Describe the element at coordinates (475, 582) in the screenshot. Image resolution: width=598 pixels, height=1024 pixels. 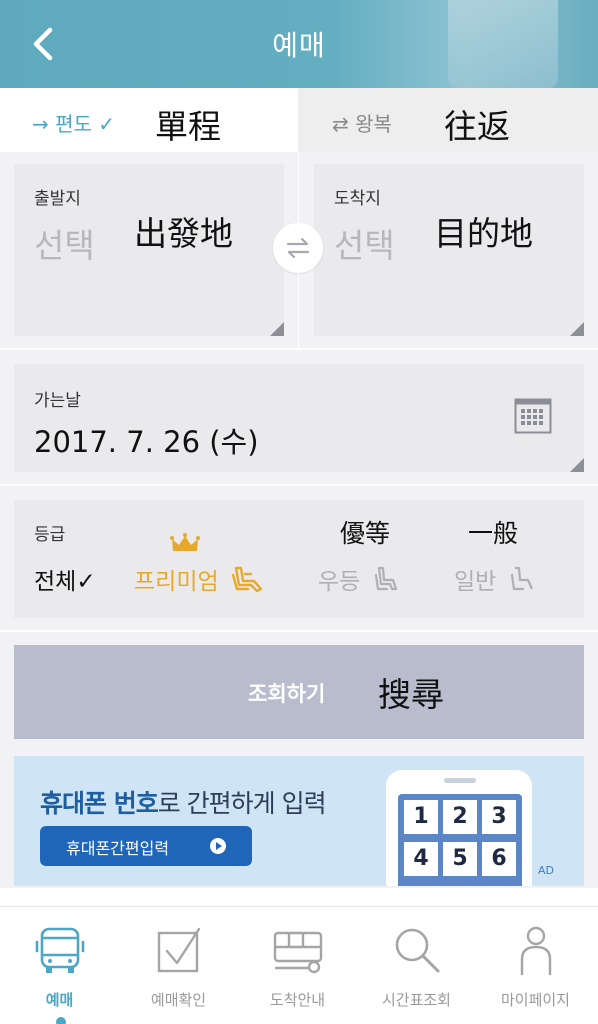
I see `grade-general-label: 일반` at that location.